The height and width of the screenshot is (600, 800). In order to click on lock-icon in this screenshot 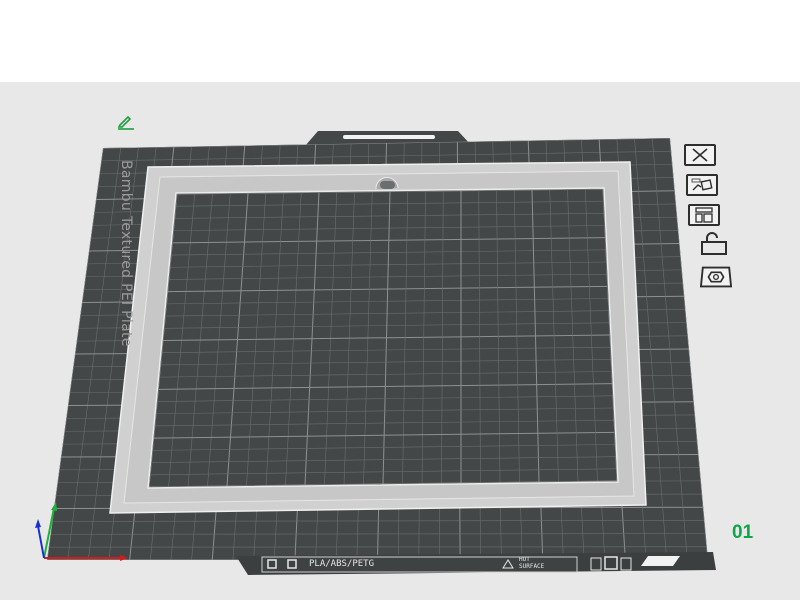, I will do `click(714, 243)`.